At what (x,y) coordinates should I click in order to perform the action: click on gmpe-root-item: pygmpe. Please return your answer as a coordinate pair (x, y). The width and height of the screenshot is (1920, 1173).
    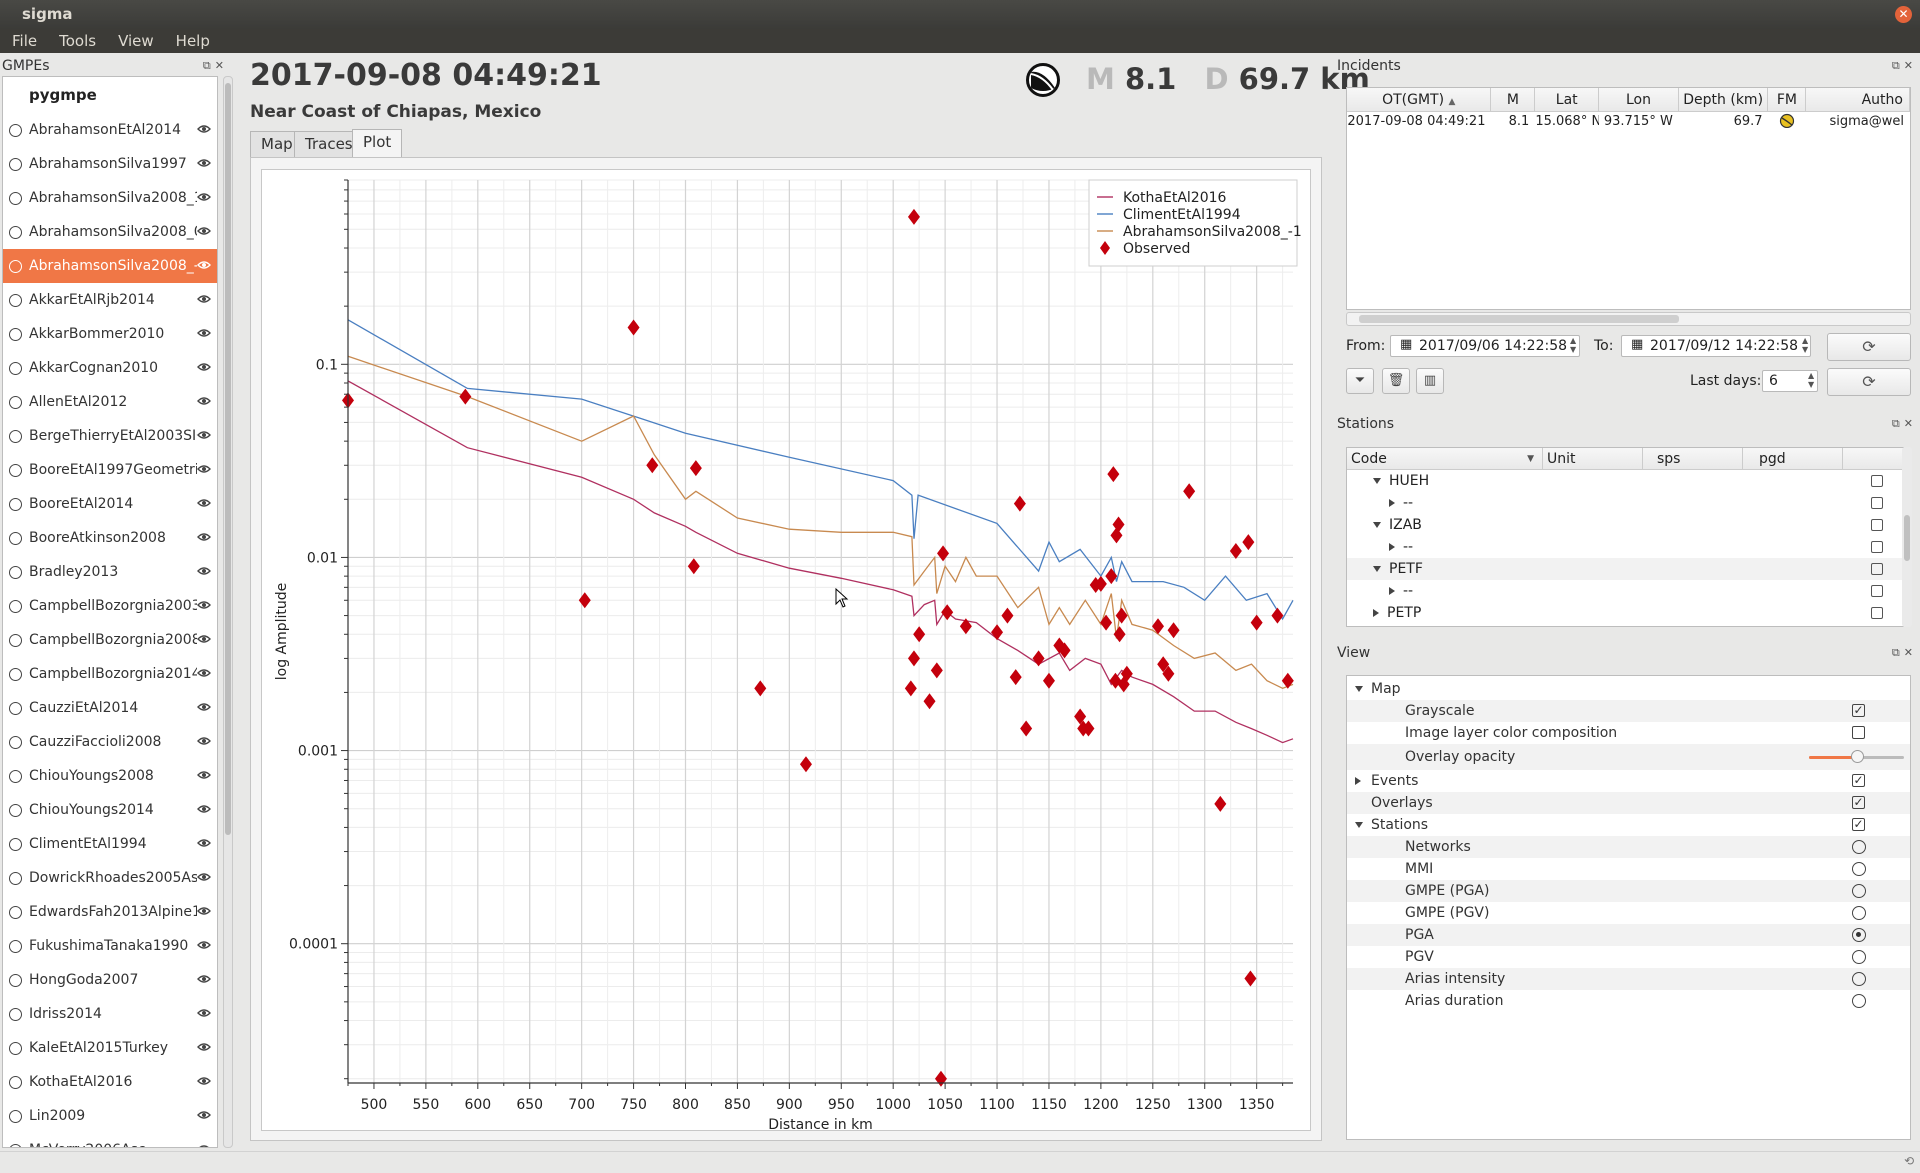
    Looking at the image, I should click on (110, 95).